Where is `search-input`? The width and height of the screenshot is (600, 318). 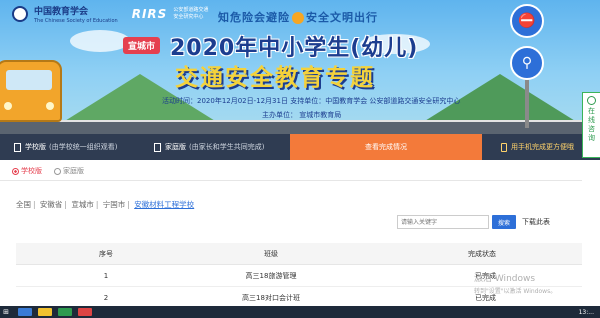 search-input is located at coordinates (443, 222).